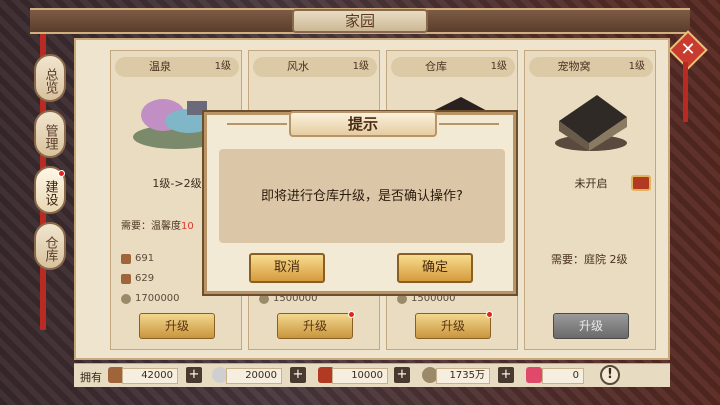 Image resolution: width=720 pixels, height=405 pixels. Describe the element at coordinates (298, 66) in the screenshot. I see `building-name: 风水` at that location.